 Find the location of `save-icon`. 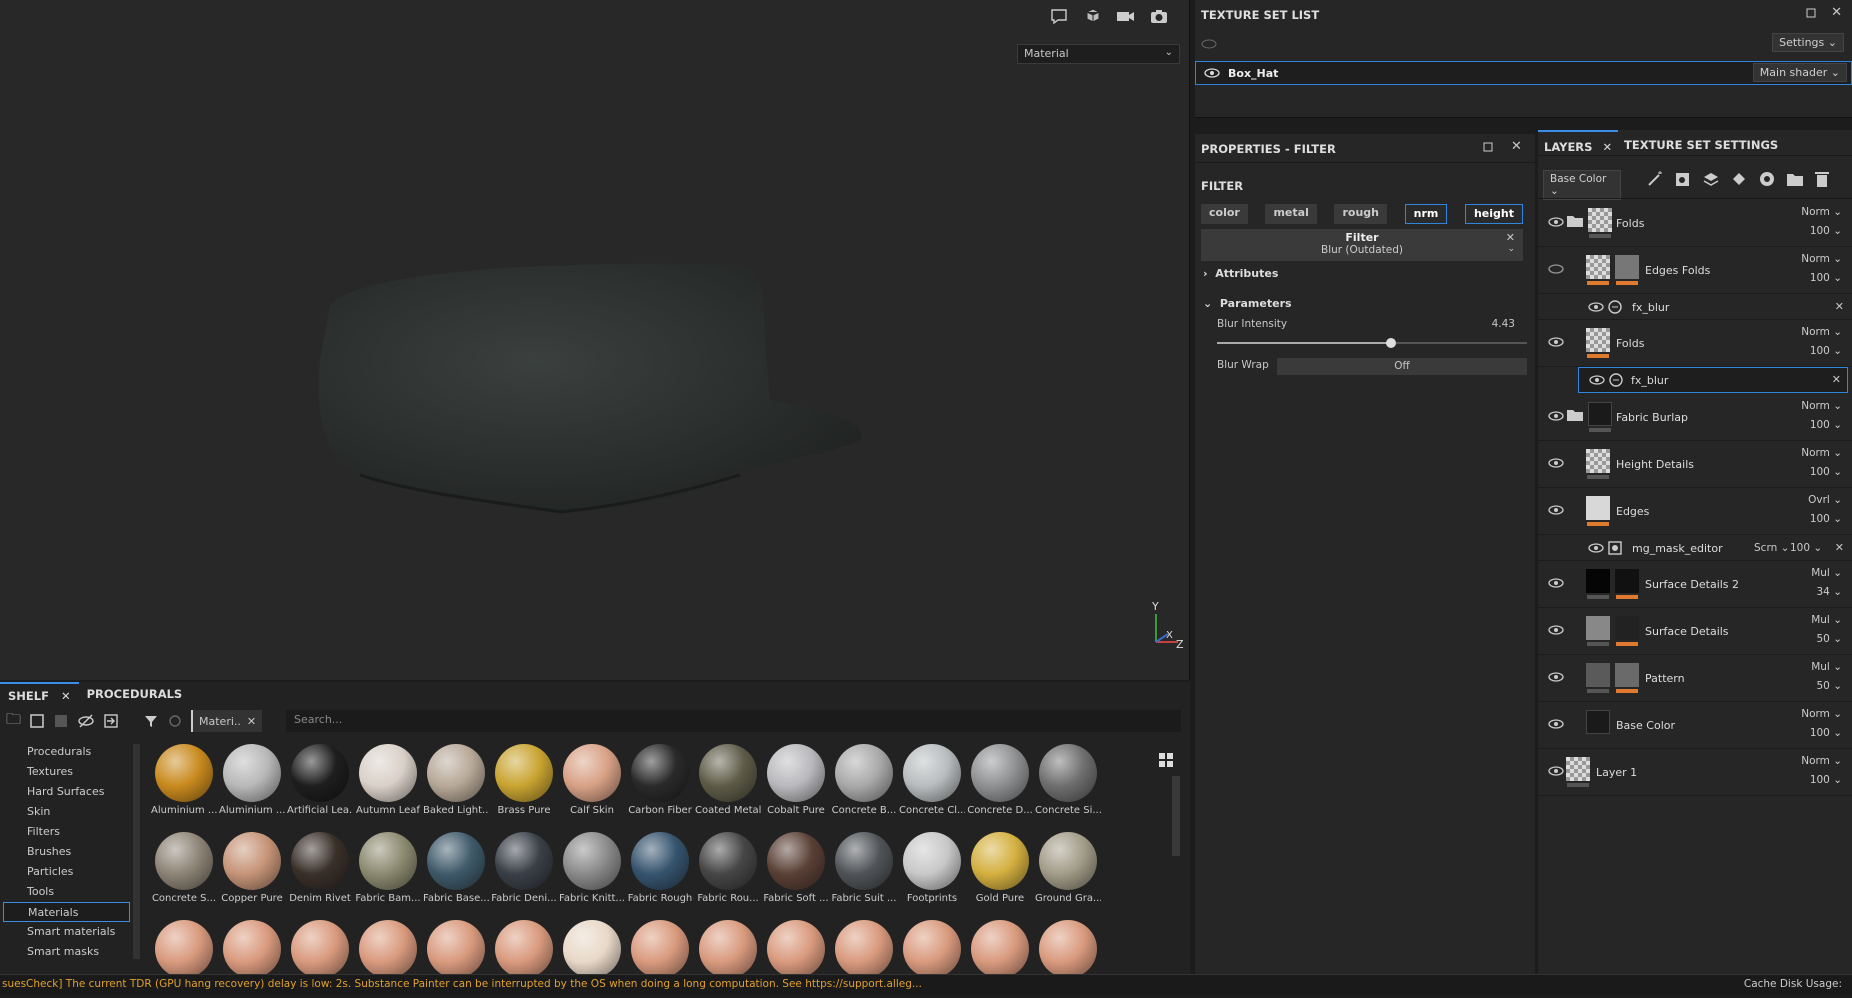

save-icon is located at coordinates (61, 721).